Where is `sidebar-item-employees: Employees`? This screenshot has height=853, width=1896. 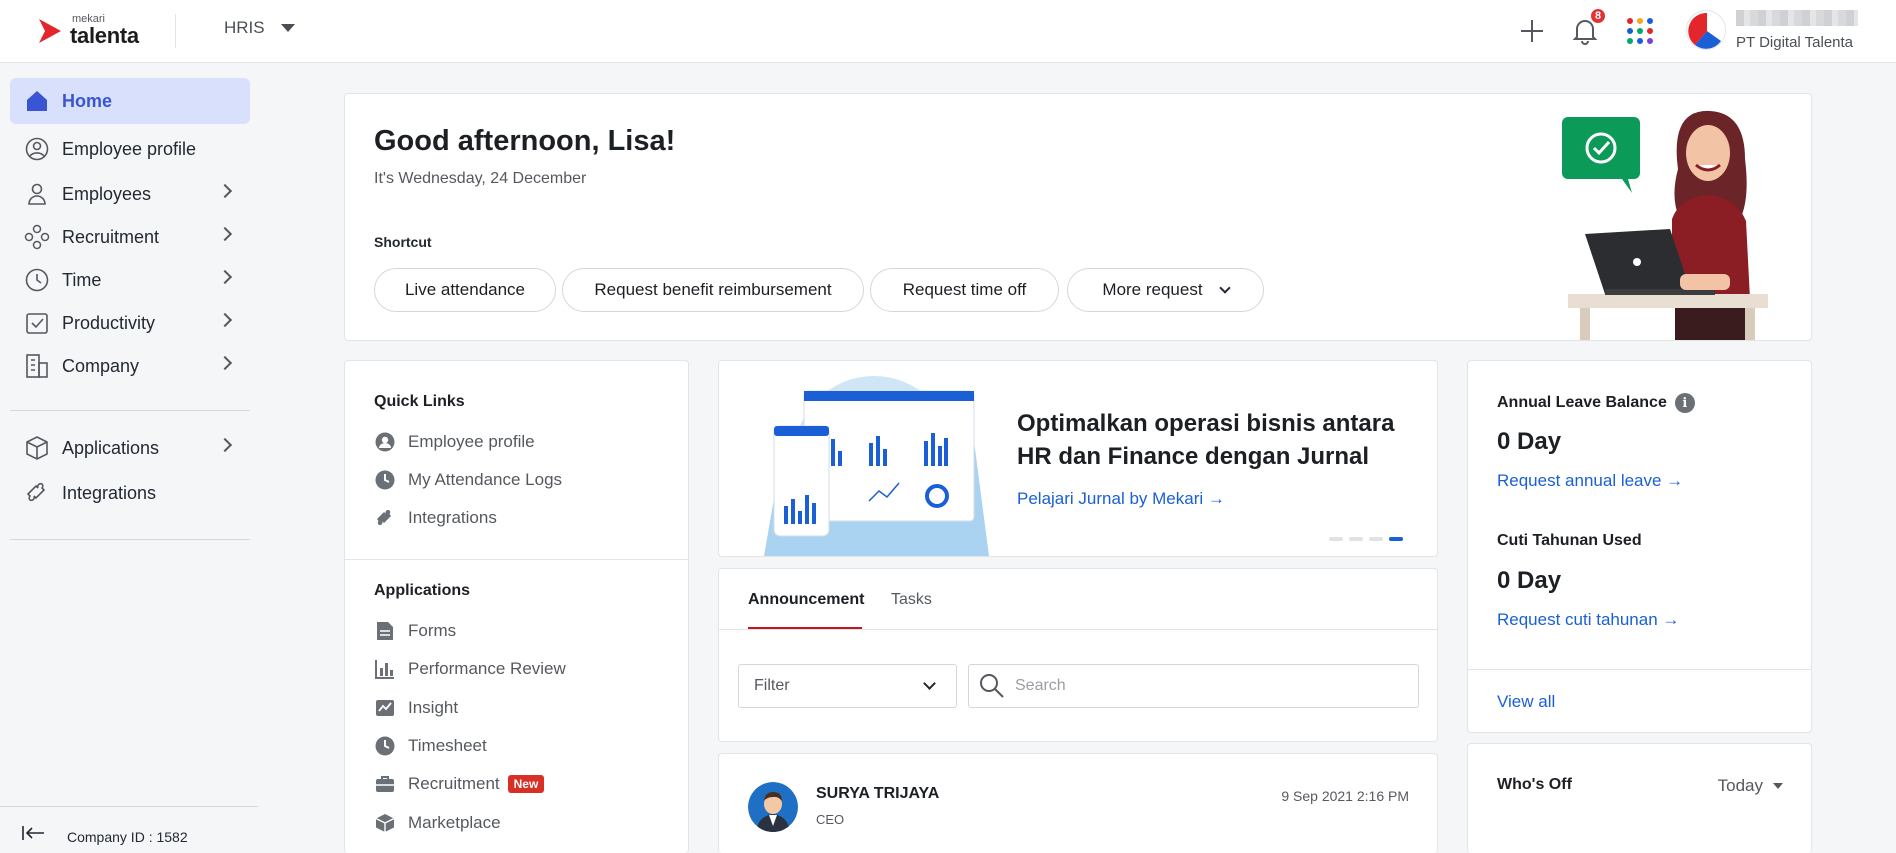 sidebar-item-employees: Employees is located at coordinates (130, 194).